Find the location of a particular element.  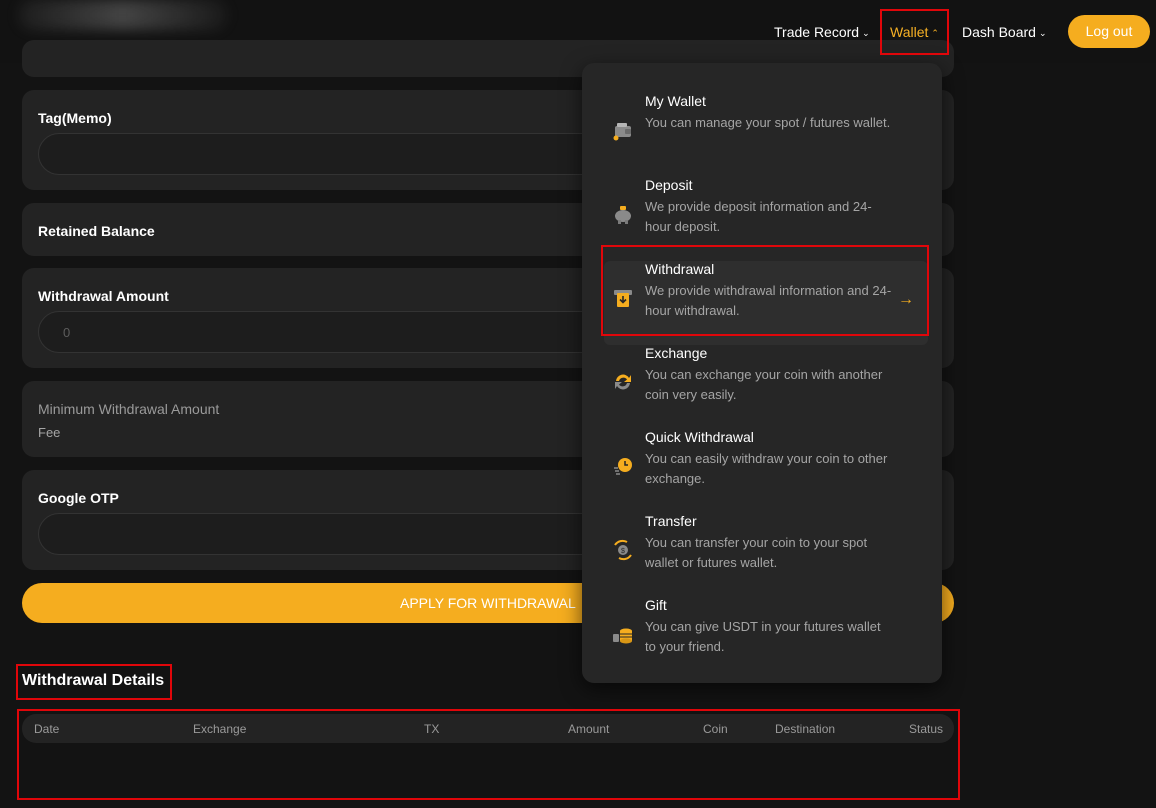

menu-item-title: Gift is located at coordinates (656, 605).